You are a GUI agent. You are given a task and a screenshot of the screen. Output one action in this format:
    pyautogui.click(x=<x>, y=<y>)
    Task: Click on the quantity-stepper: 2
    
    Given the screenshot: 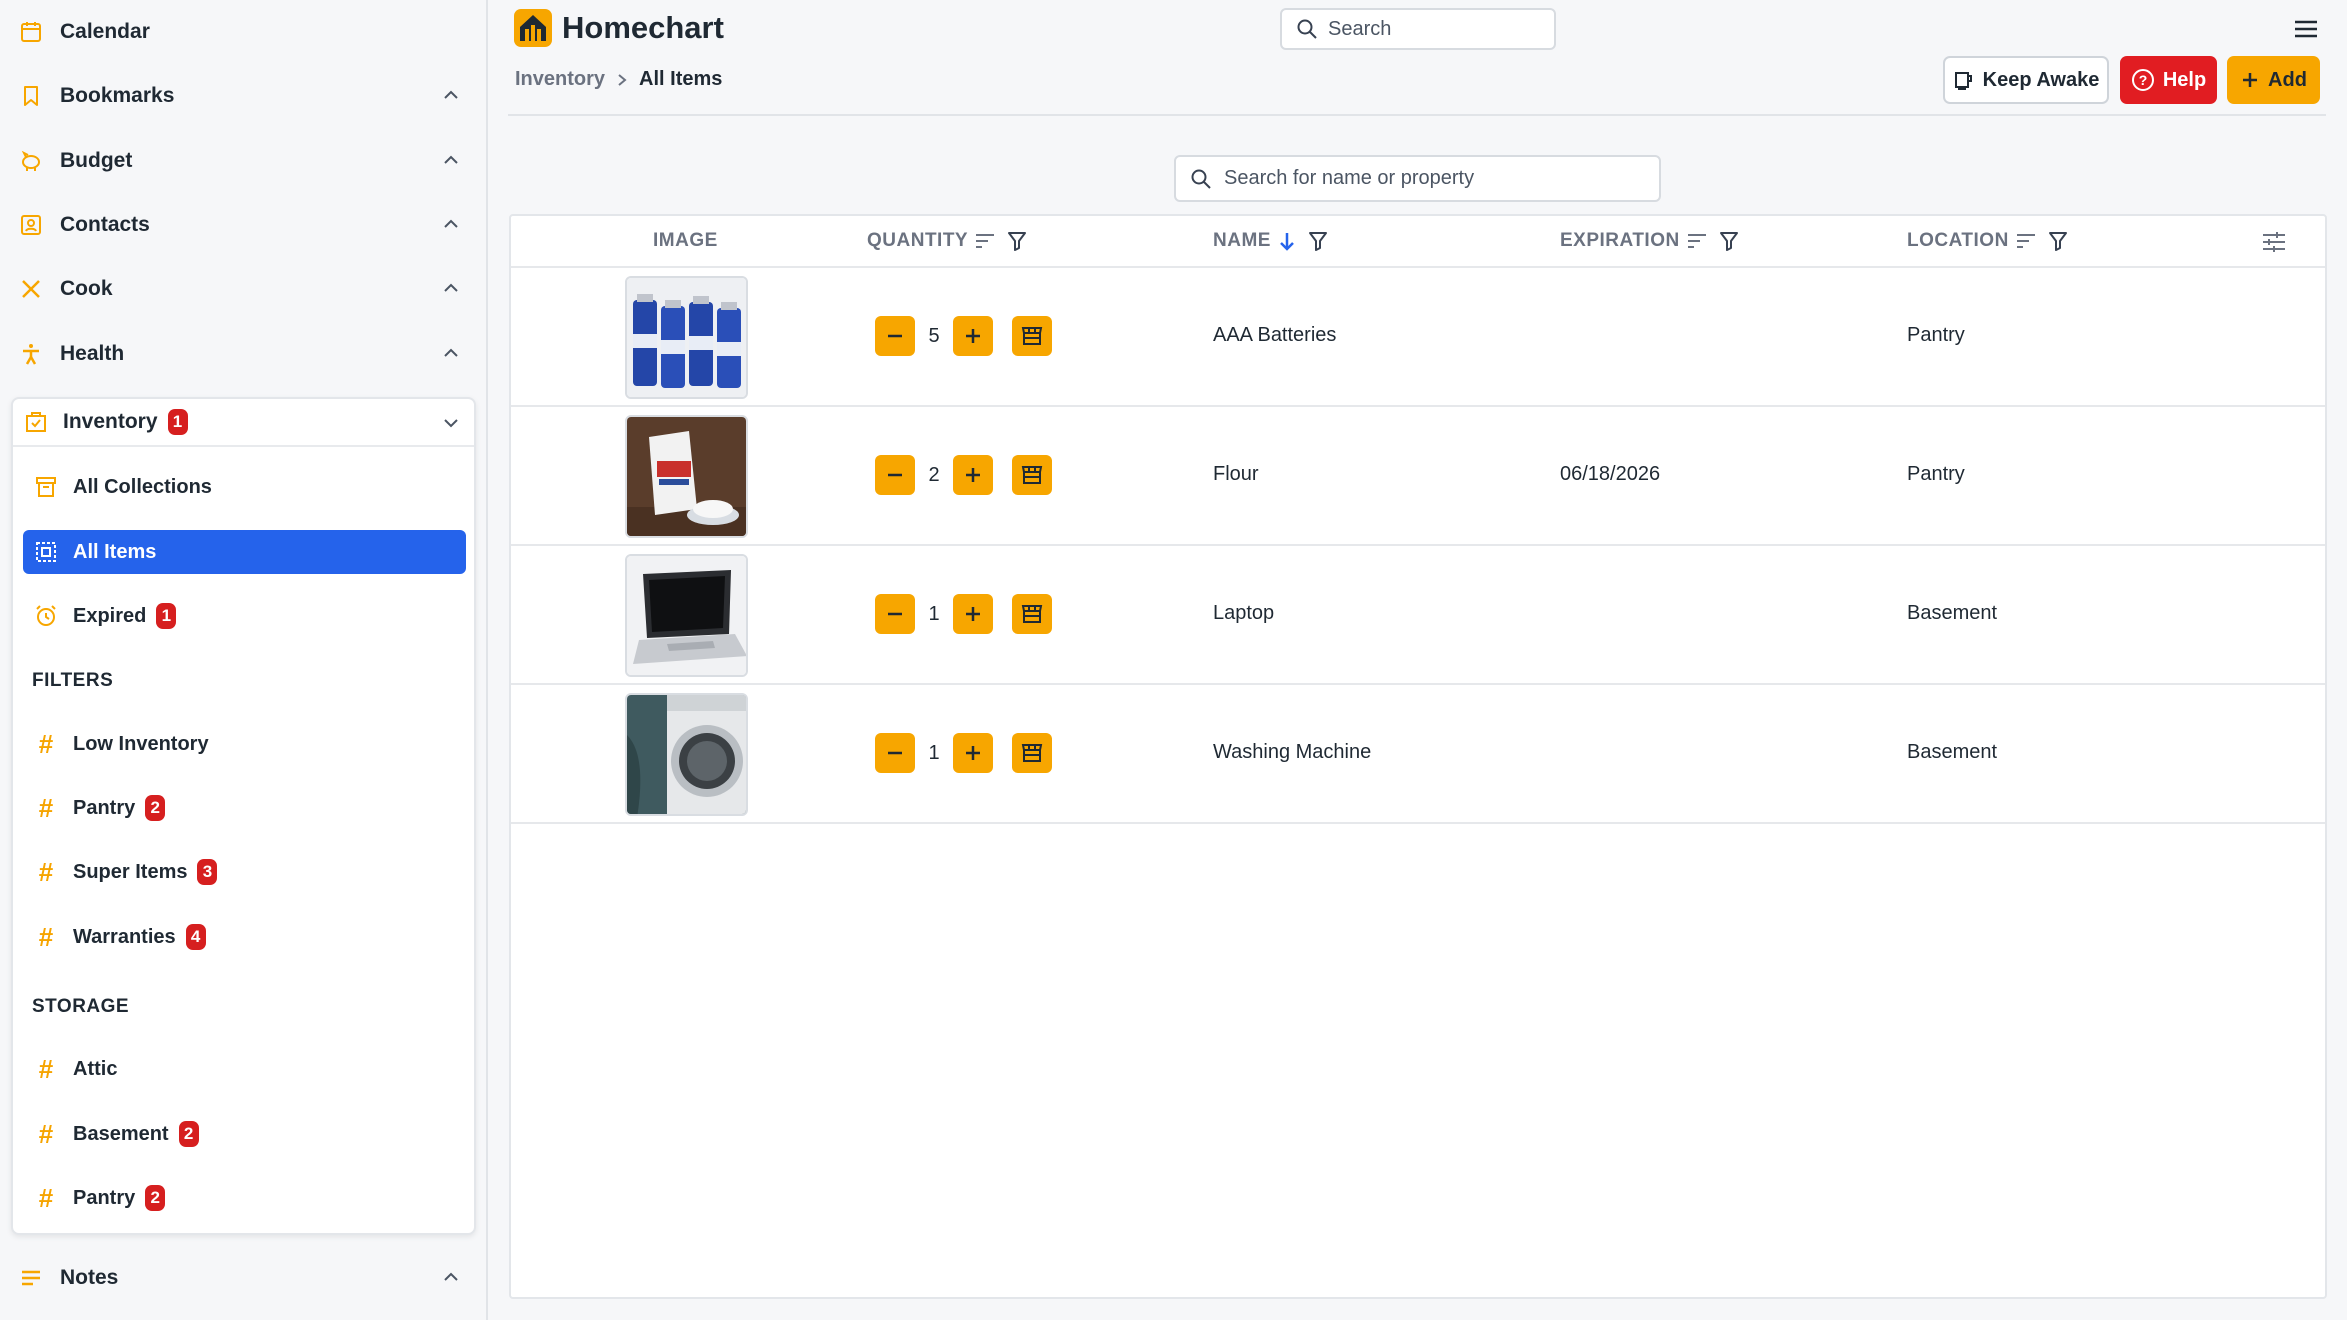 What is the action you would take?
    pyautogui.click(x=963, y=475)
    